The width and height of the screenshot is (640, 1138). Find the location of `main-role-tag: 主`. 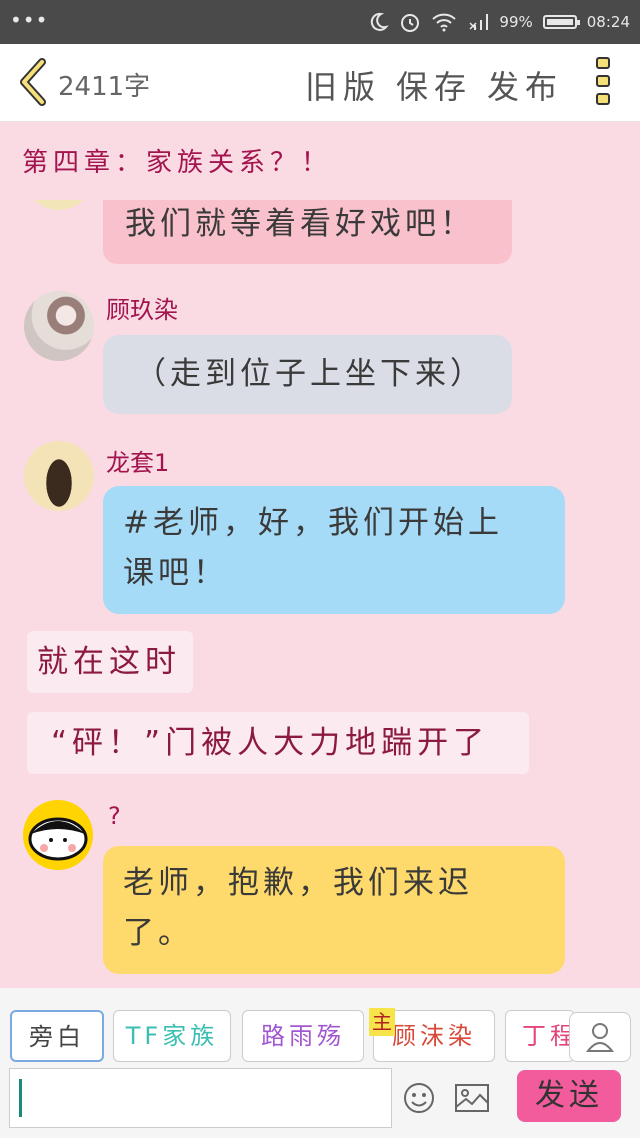

main-role-tag: 主 is located at coordinates (382, 1022).